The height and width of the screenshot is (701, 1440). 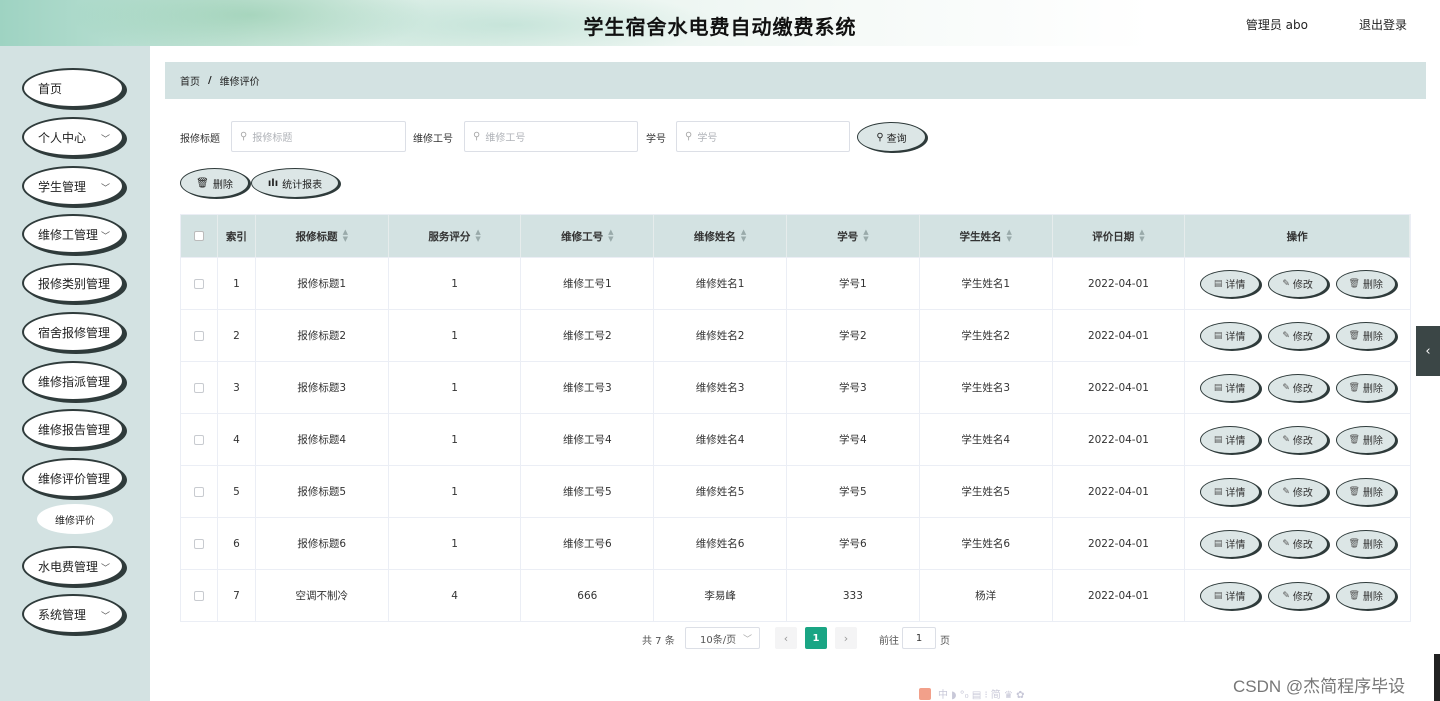 I want to click on sidebar-item-repair-report: 维修报告管理, so click(x=73, y=429).